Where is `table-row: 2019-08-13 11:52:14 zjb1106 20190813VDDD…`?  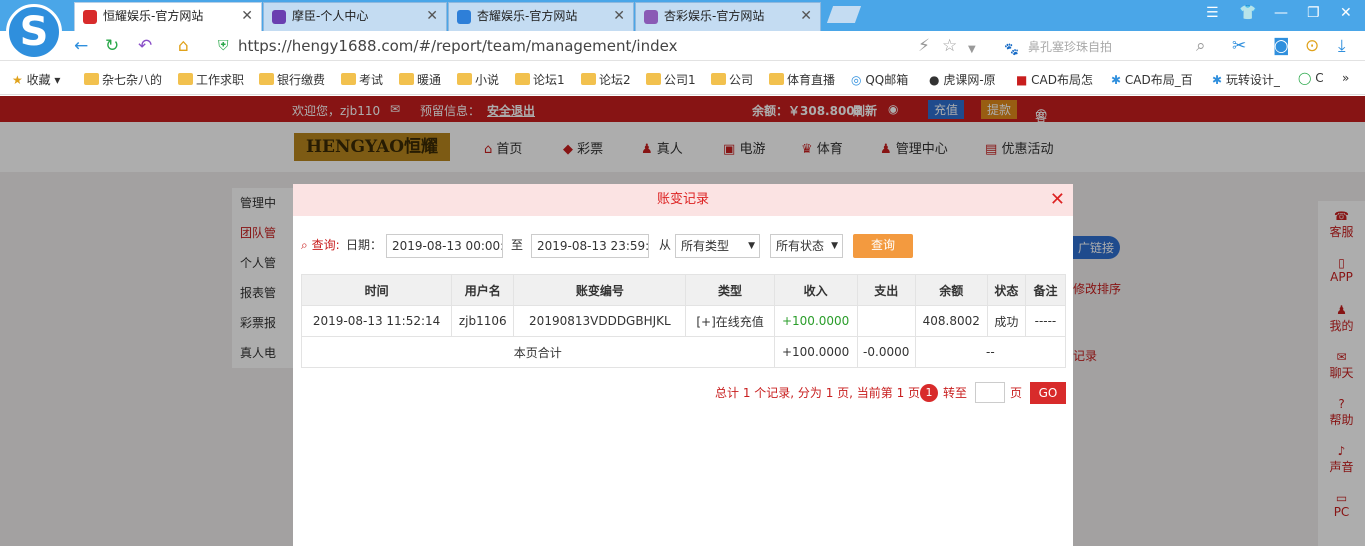
table-row: 2019-08-13 11:52:14 zjb1106 20190813VDDD… is located at coordinates (683, 321).